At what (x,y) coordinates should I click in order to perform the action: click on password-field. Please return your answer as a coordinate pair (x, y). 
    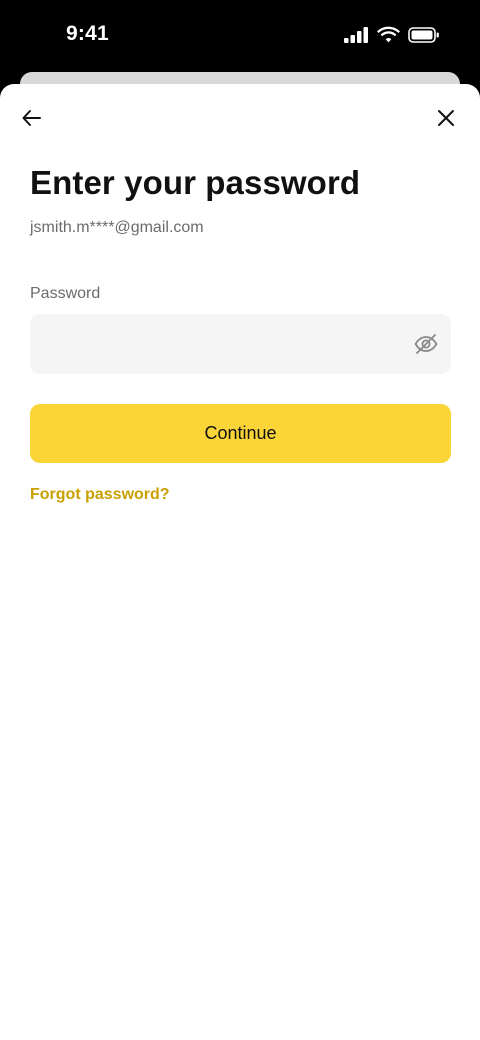
    Looking at the image, I should click on (240, 344).